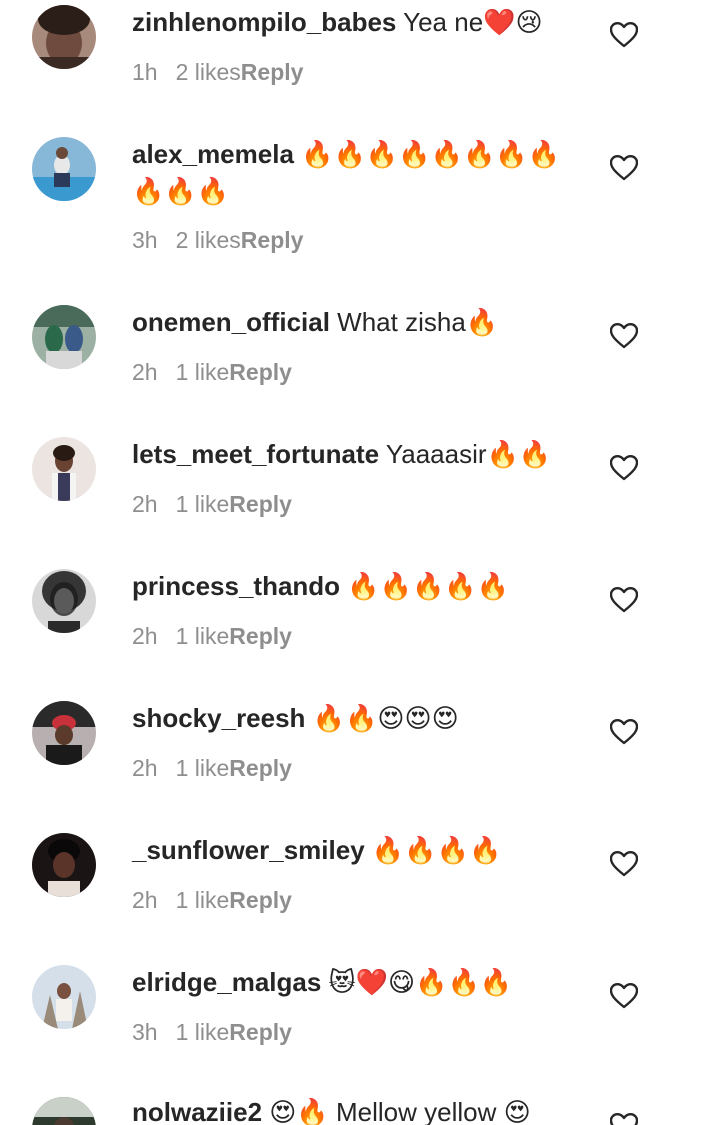 This screenshot has width=720, height=1125. I want to click on comment-text: princess_thando 🔥🔥🔥🔥🔥, so click(352, 586).